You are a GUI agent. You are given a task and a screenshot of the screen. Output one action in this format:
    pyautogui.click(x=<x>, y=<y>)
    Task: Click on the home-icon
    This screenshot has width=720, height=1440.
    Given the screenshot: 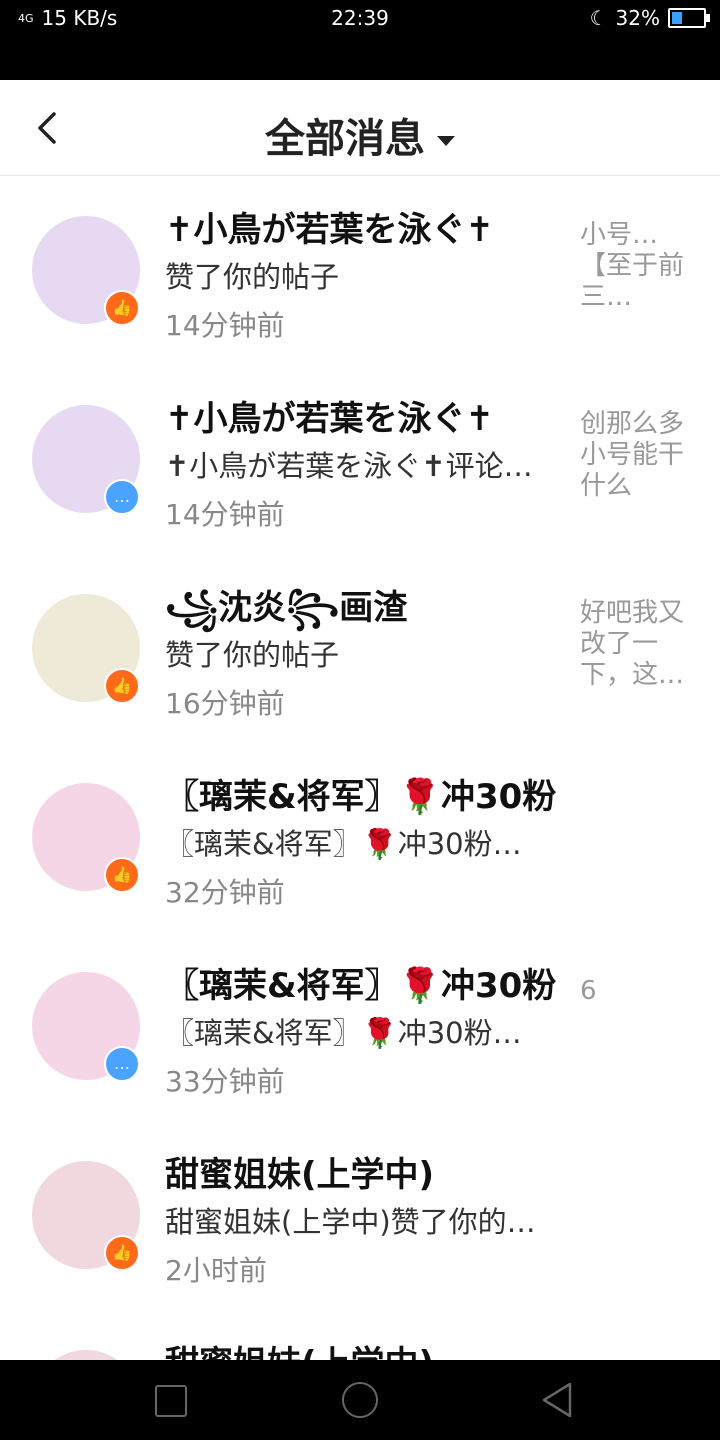 What is the action you would take?
    pyautogui.click(x=360, y=1400)
    